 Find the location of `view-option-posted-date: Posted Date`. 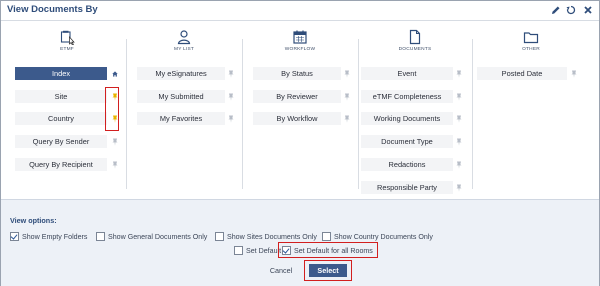

view-option-posted-date: Posted Date is located at coordinates (522, 73).